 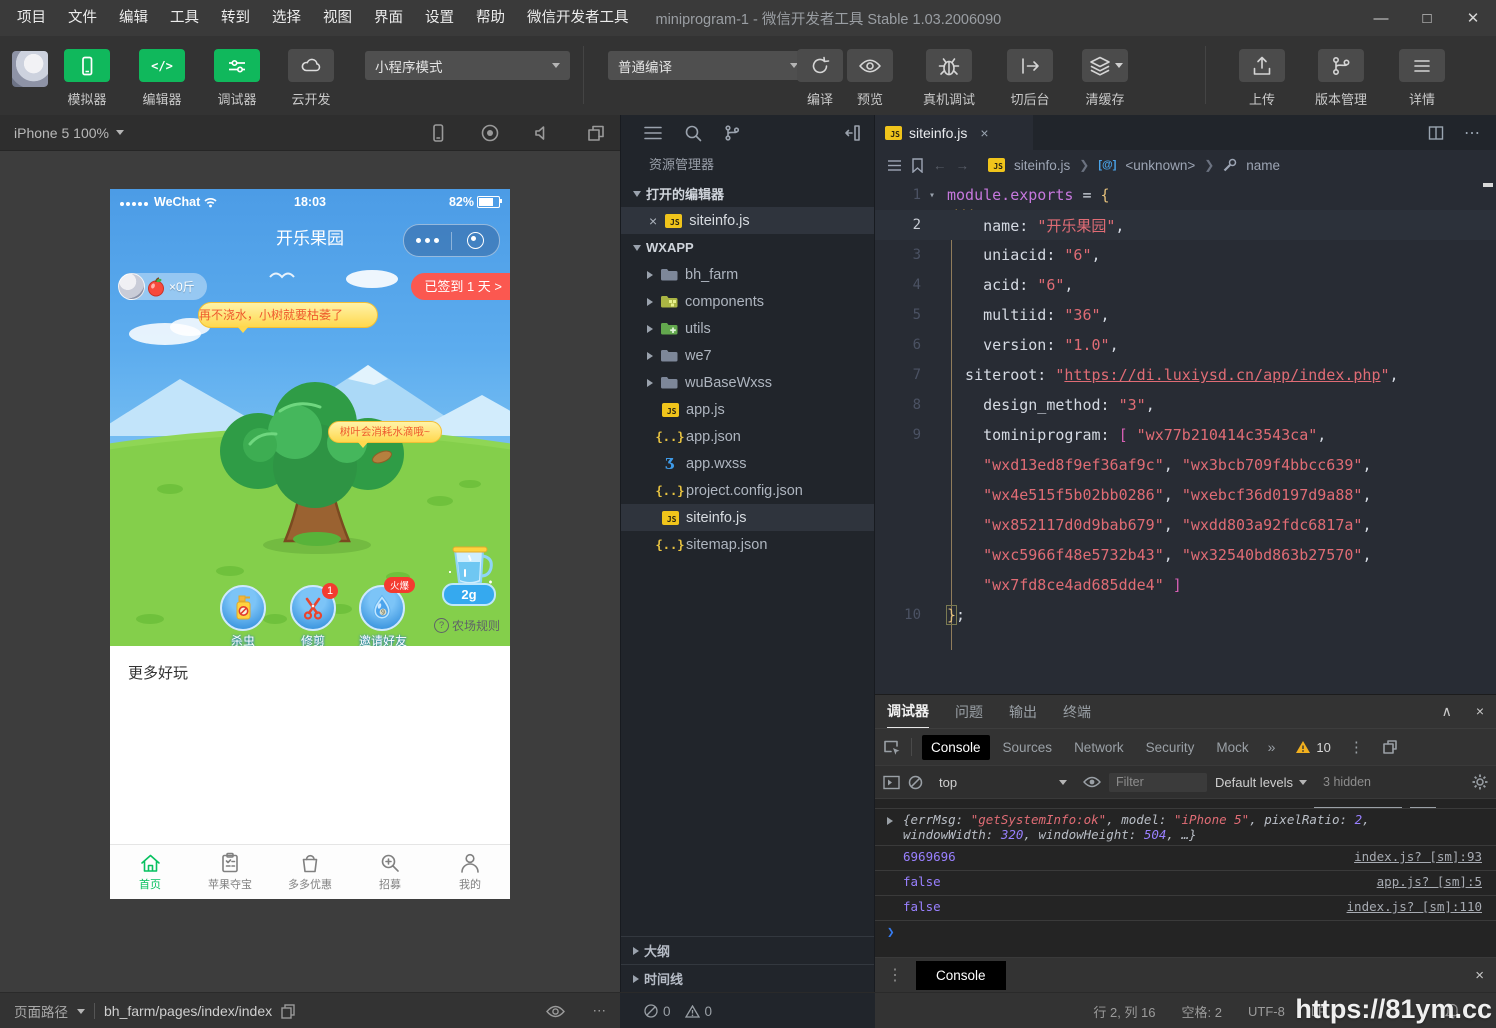 I want to click on tree-item-utils: utils, so click(x=747, y=328).